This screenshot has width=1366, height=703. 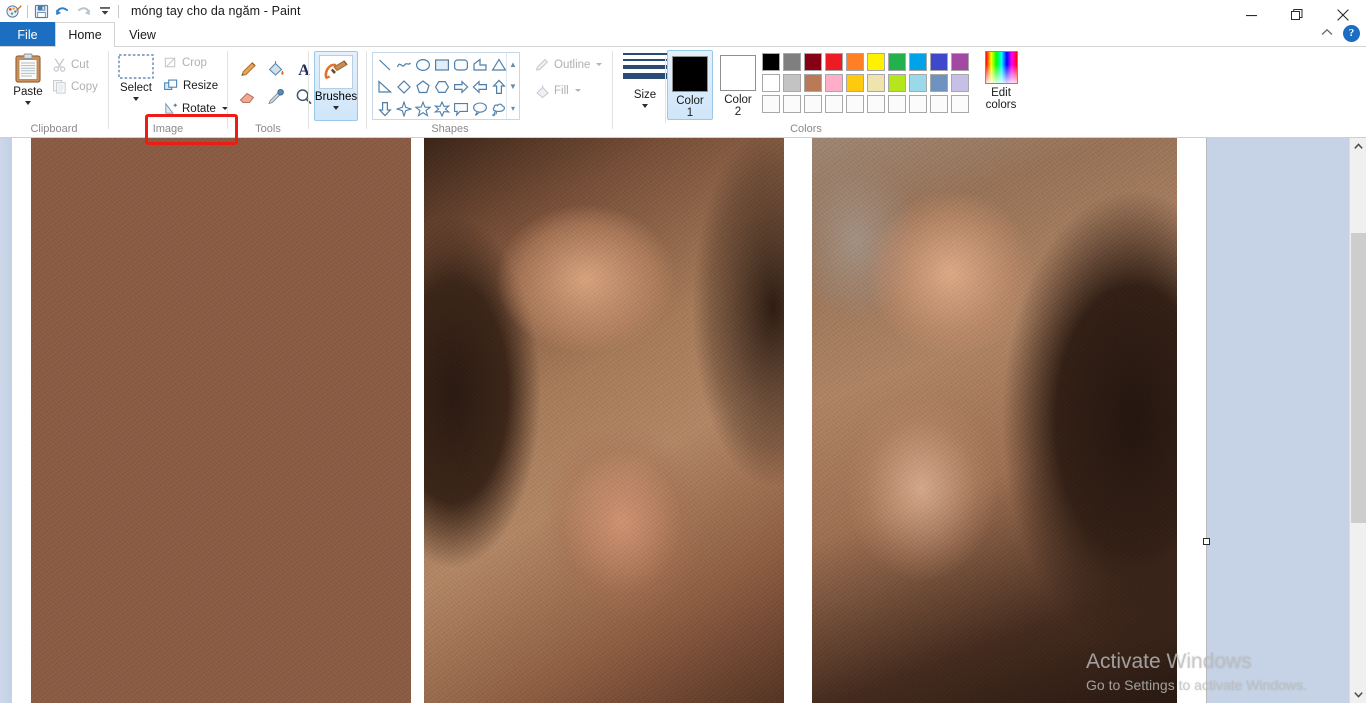 What do you see at coordinates (480, 64) in the screenshot?
I see `shape-polygon` at bounding box center [480, 64].